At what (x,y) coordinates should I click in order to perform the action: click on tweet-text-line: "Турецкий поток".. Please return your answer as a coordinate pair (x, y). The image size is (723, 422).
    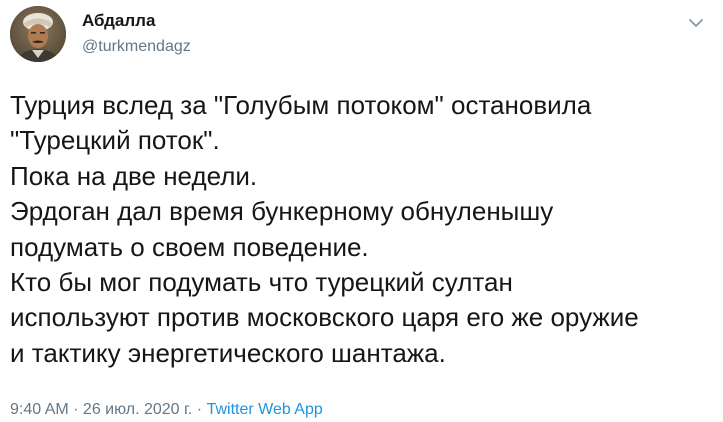
    Looking at the image, I should click on (115, 140).